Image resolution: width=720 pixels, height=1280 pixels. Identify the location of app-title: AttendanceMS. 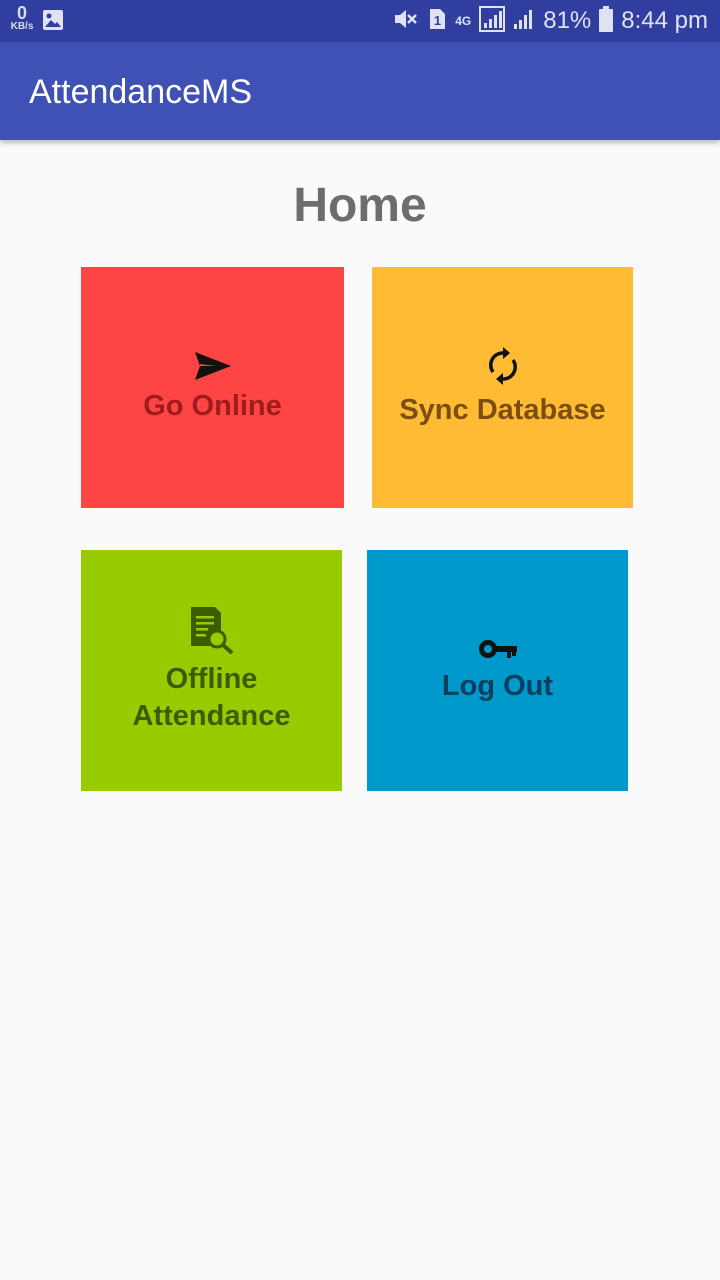
(141, 92).